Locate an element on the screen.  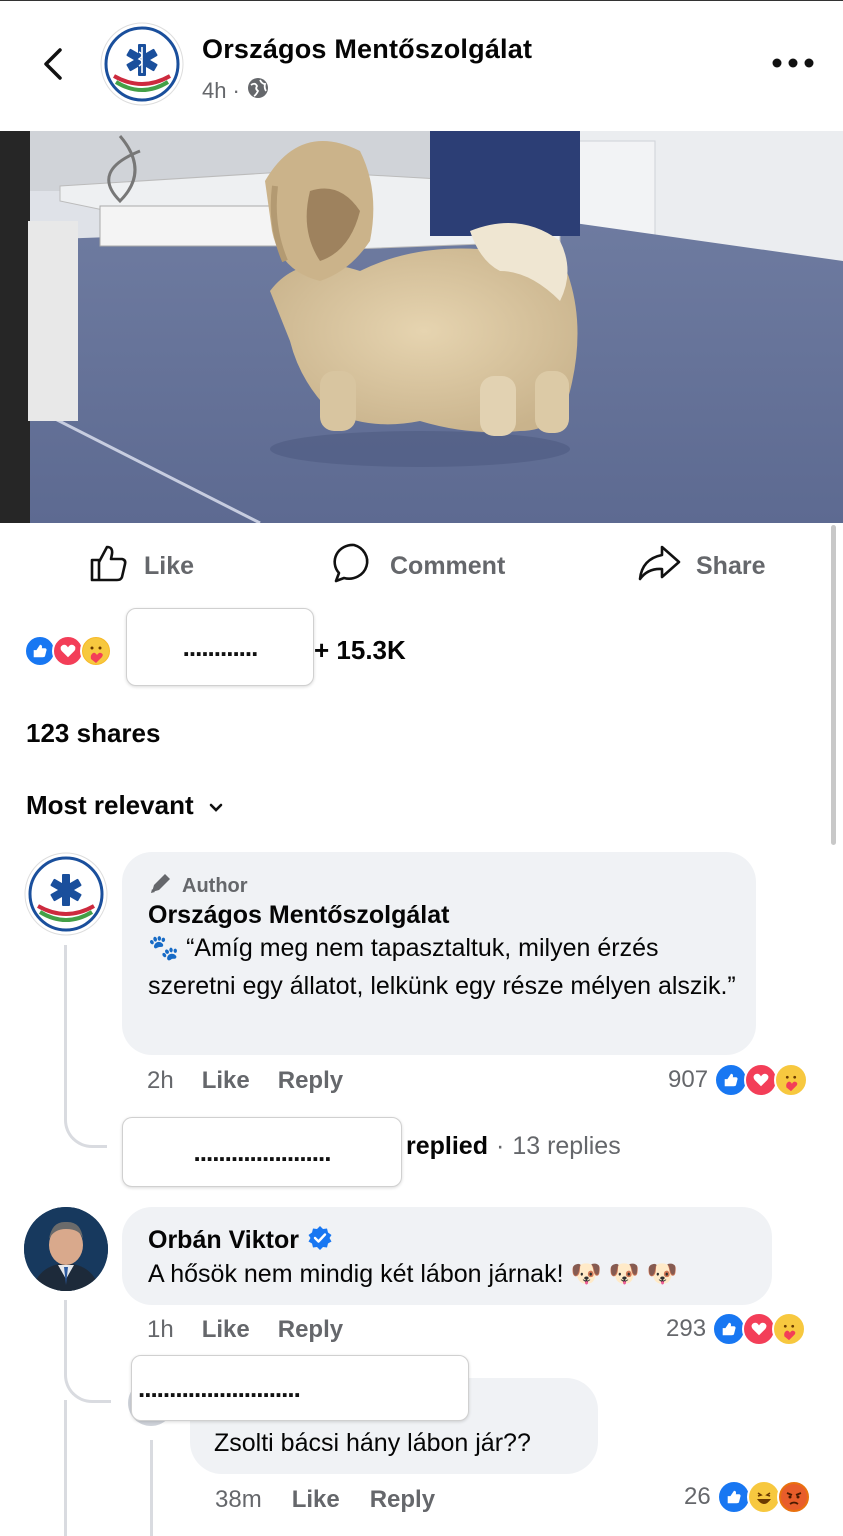
view-replies-link: replied · 13 replies is located at coordinates (513, 1146).